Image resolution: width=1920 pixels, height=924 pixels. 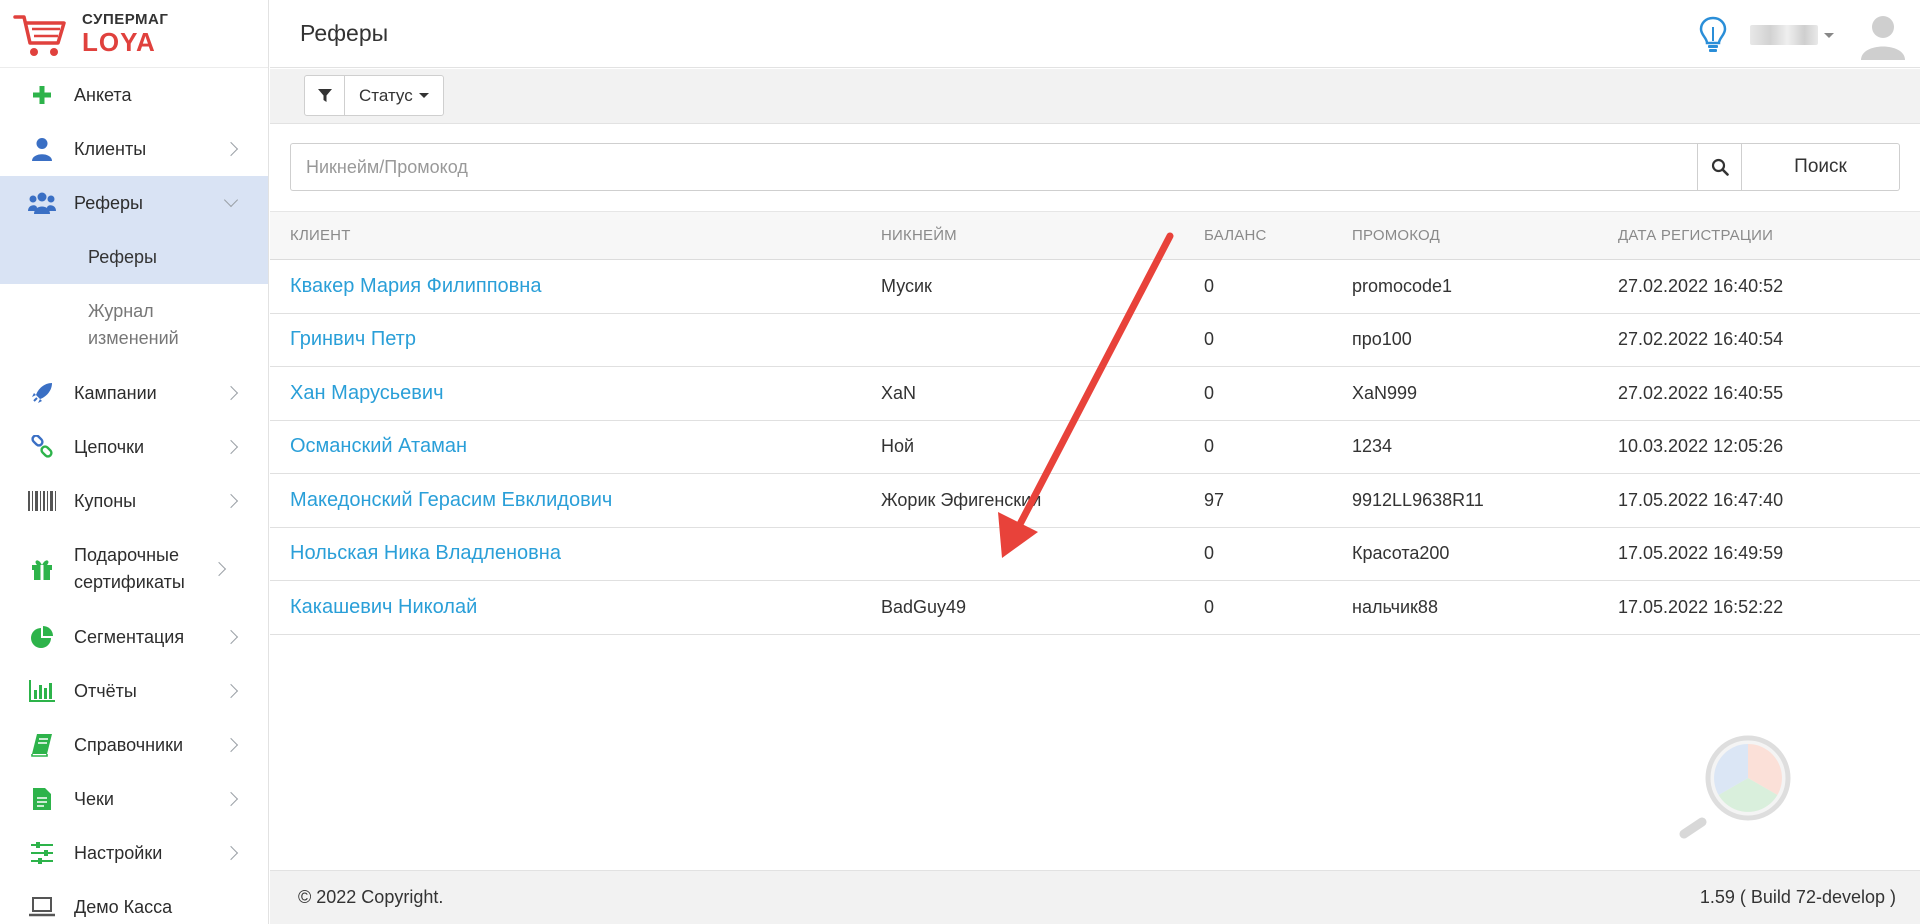 What do you see at coordinates (451, 500) in the screenshot?
I see `client-link: Македонский Герасим Евклидович` at bounding box center [451, 500].